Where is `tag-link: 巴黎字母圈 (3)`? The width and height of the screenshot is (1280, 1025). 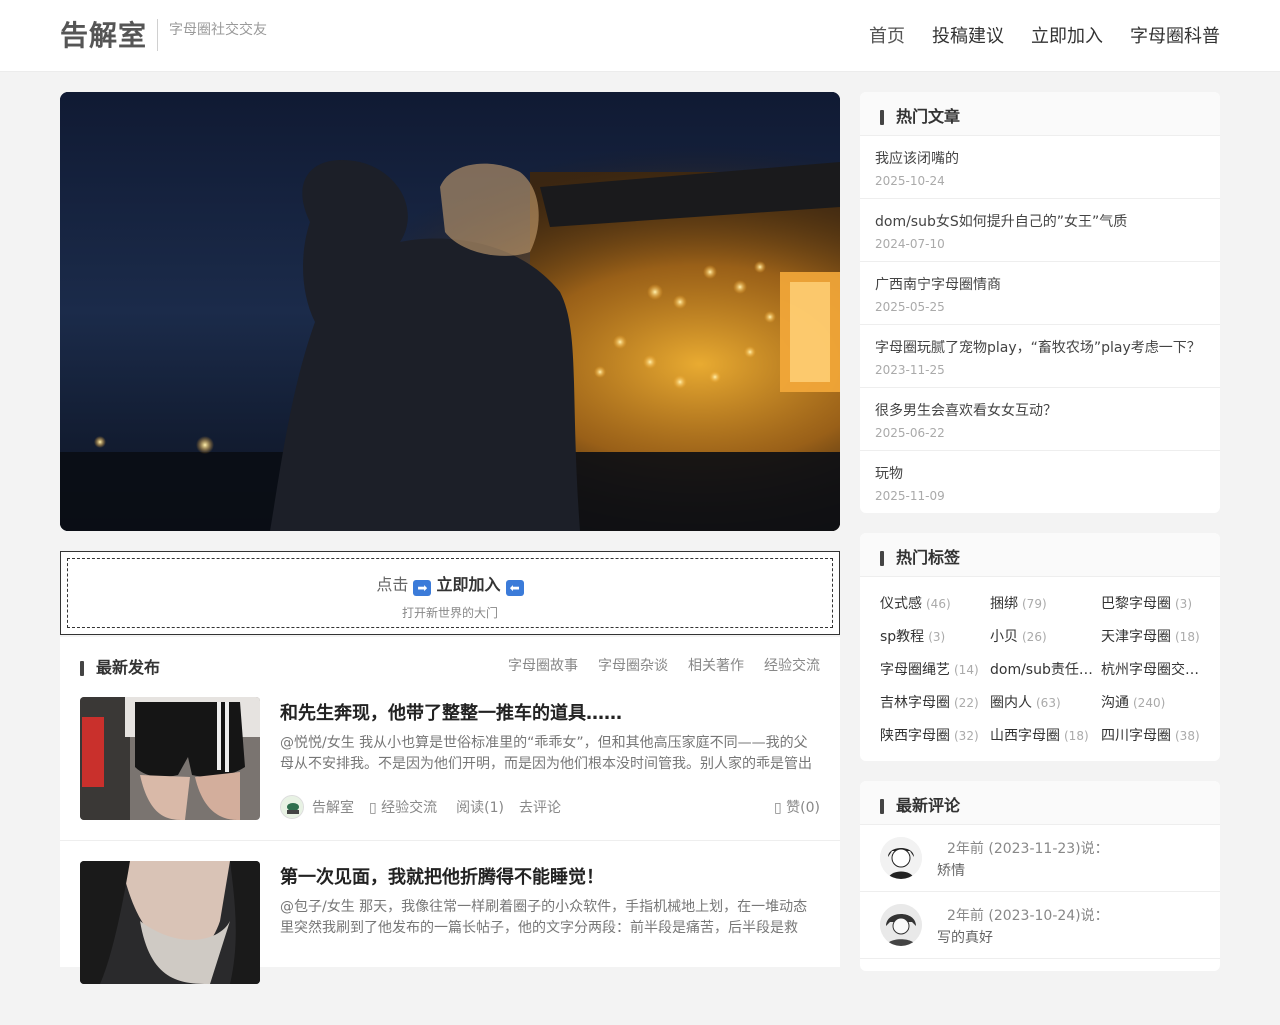
tag-link: 巴黎字母圈 (3) is located at coordinates (1156, 603).